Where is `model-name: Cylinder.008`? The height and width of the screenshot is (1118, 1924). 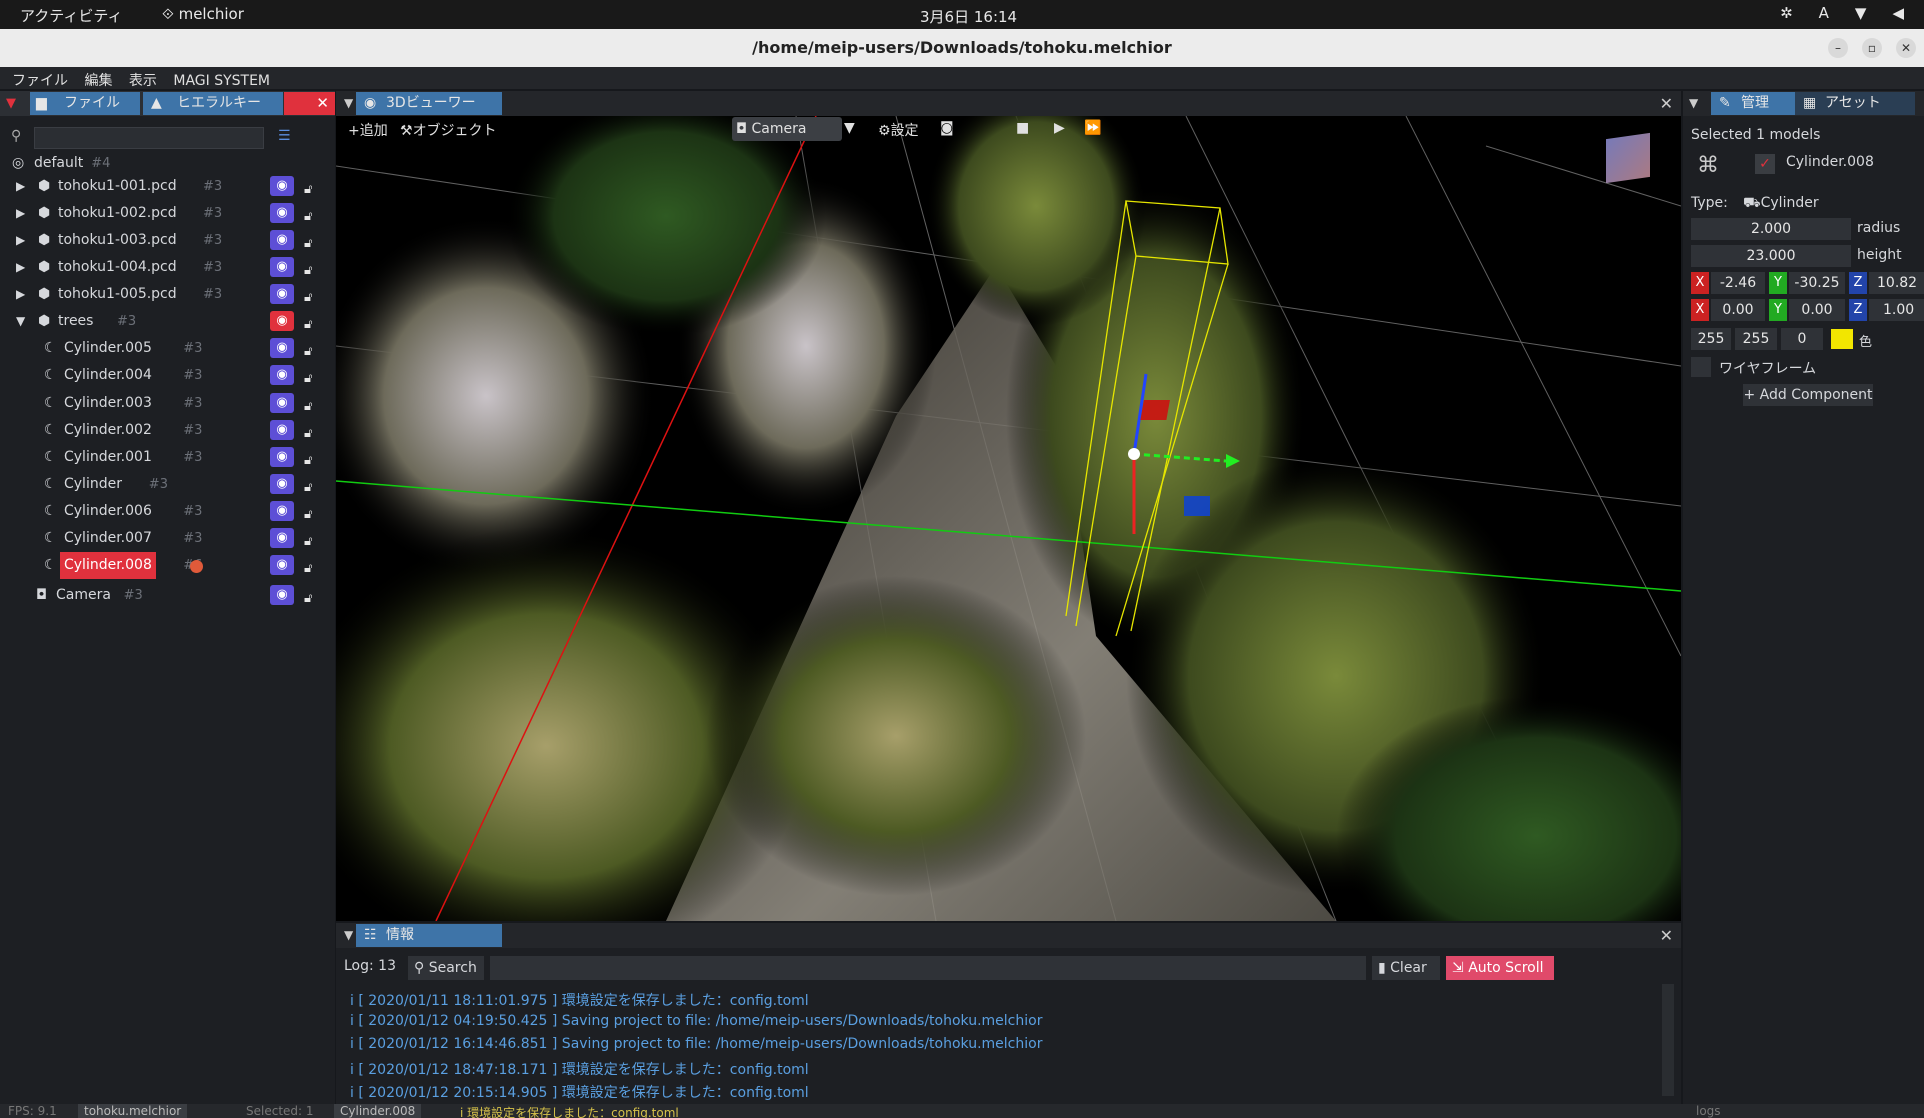
model-name: Cylinder.008 is located at coordinates (1830, 162).